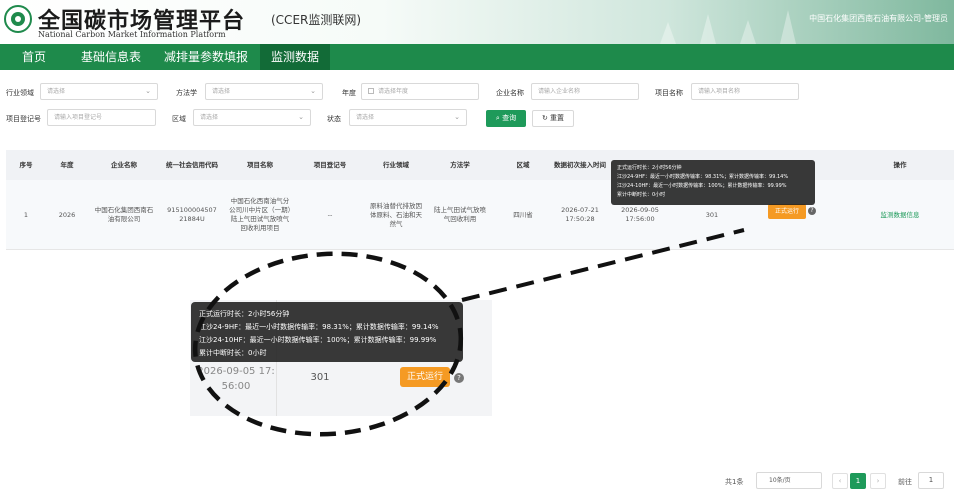 The image size is (954, 491). Describe the element at coordinates (603, 265) in the screenshot. I see `annotation-connector-line` at that location.